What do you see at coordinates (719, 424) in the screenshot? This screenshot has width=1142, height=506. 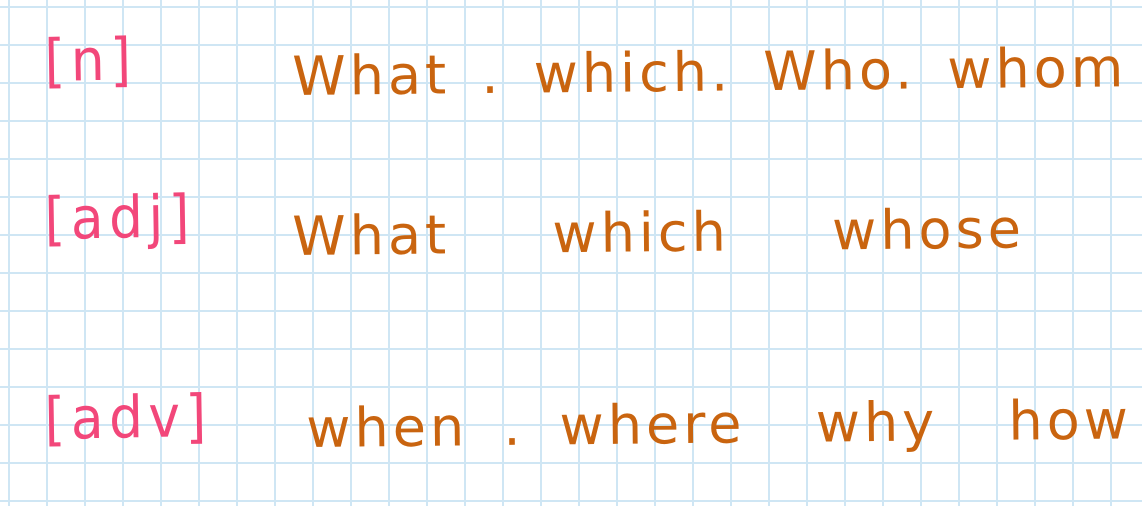 I see `words-adverb: when . where why how` at bounding box center [719, 424].